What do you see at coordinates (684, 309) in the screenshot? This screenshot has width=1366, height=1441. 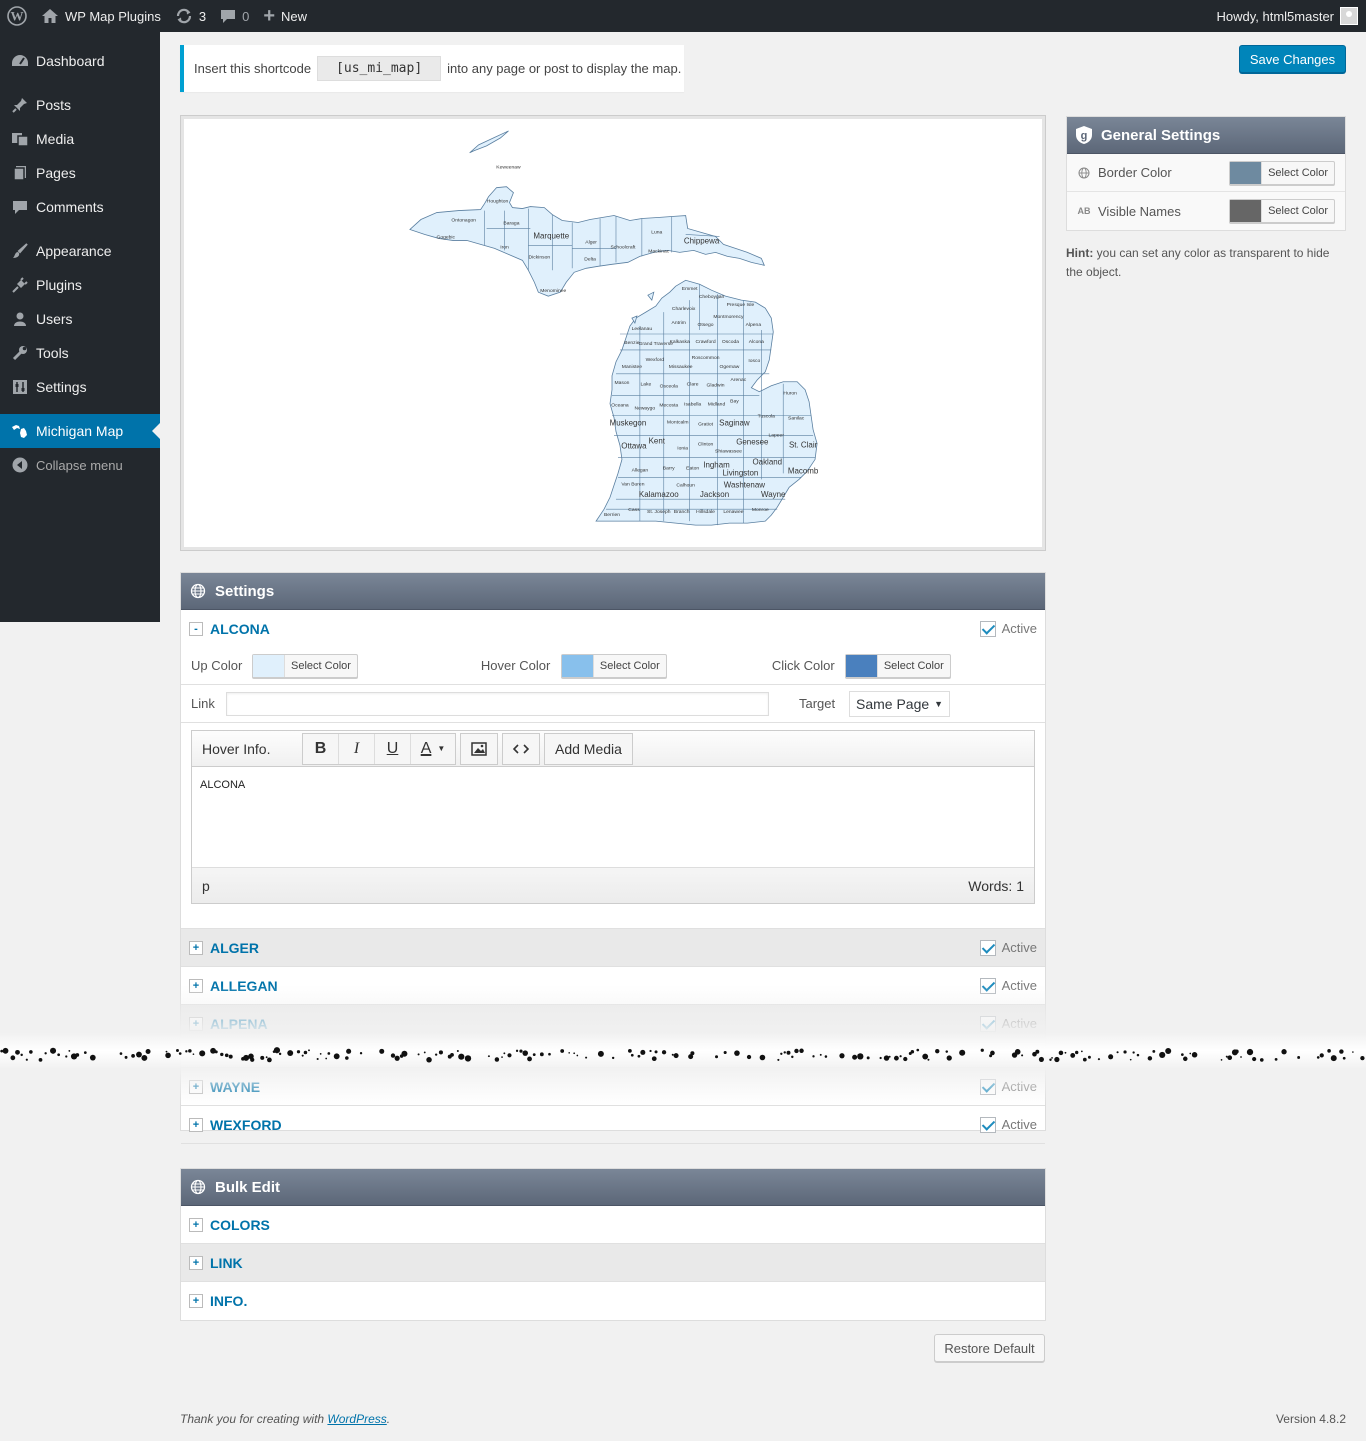 I see `county-label: Charlevoix` at bounding box center [684, 309].